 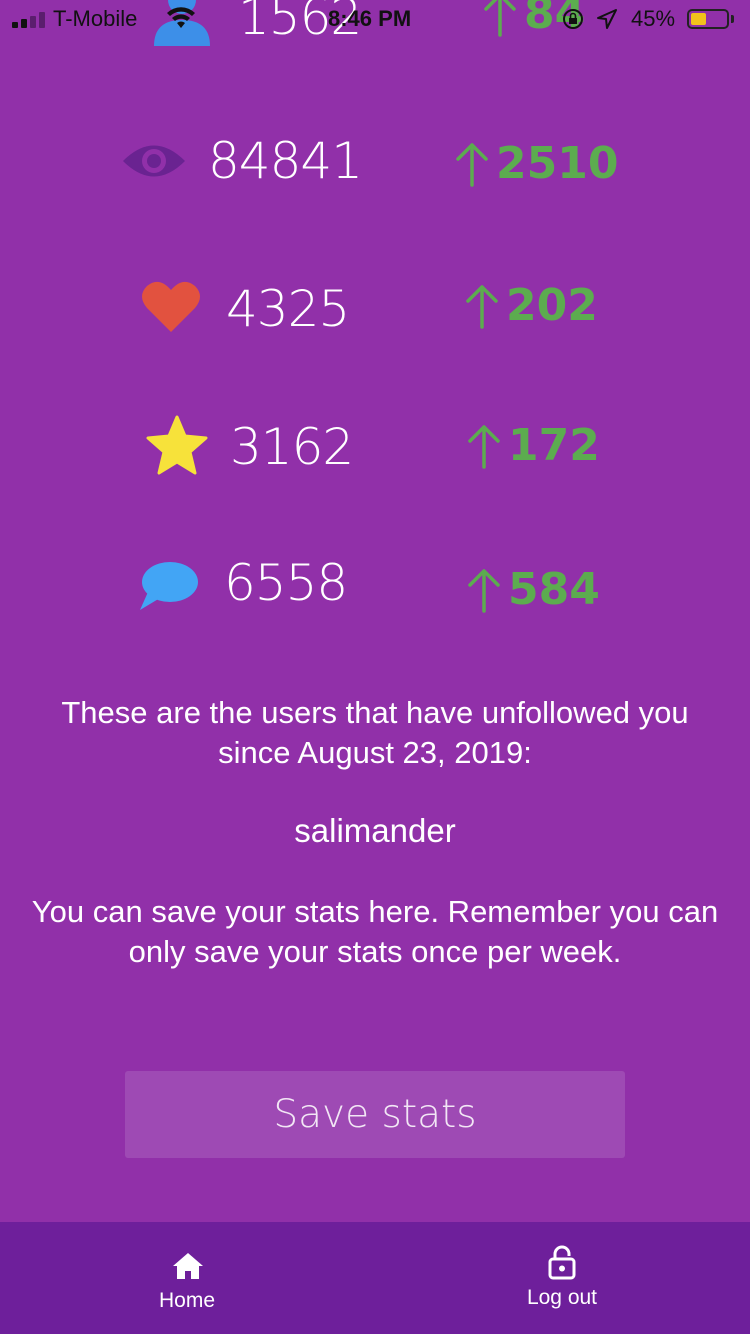 I want to click on stat-delta-value: 584, so click(x=554, y=589).